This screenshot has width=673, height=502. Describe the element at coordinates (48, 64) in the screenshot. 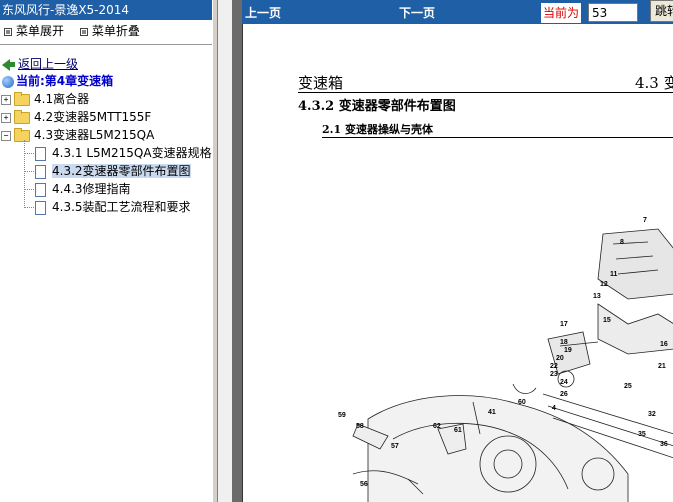

I see `back-link-text: 返回上一级` at that location.